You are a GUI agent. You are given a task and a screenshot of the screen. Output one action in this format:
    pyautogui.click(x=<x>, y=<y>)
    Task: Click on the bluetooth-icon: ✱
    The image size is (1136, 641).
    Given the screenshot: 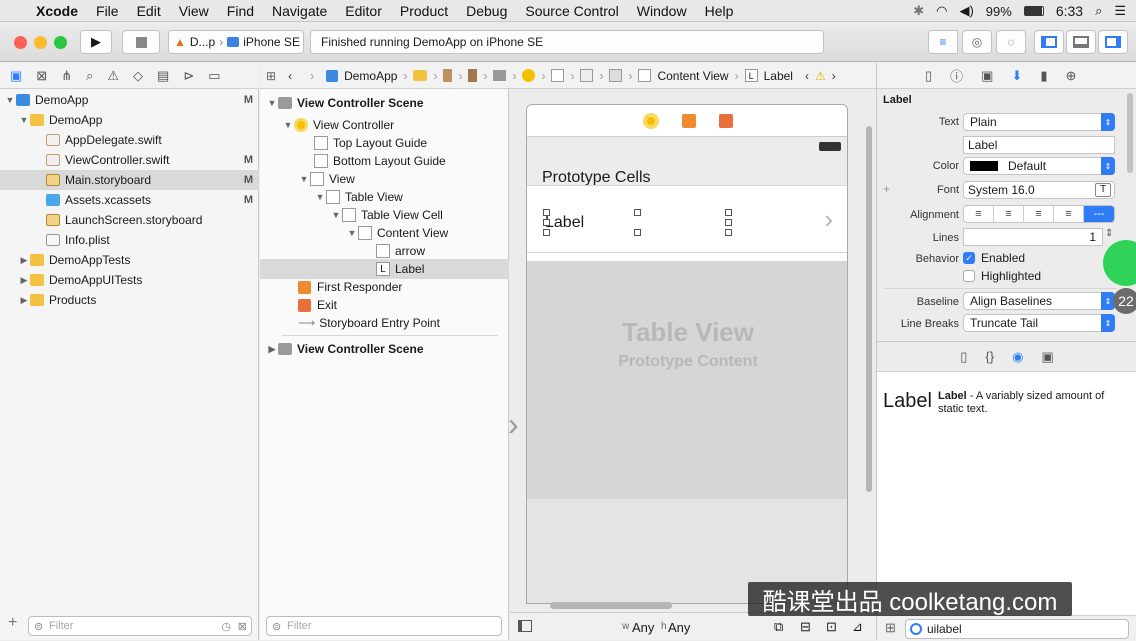 What is the action you would take?
    pyautogui.click(x=918, y=11)
    